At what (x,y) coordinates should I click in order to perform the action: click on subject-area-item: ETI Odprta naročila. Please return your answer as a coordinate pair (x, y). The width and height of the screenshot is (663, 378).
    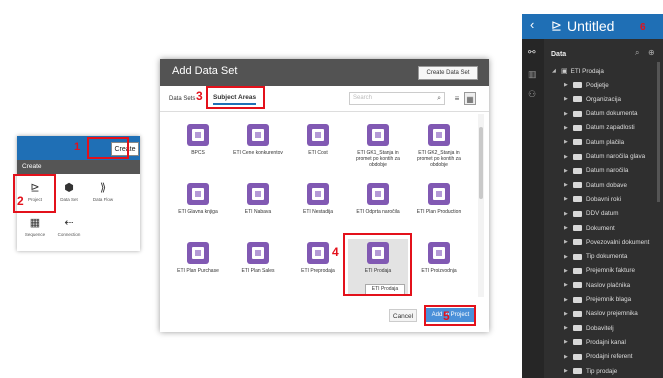
    Looking at the image, I should click on (378, 211).